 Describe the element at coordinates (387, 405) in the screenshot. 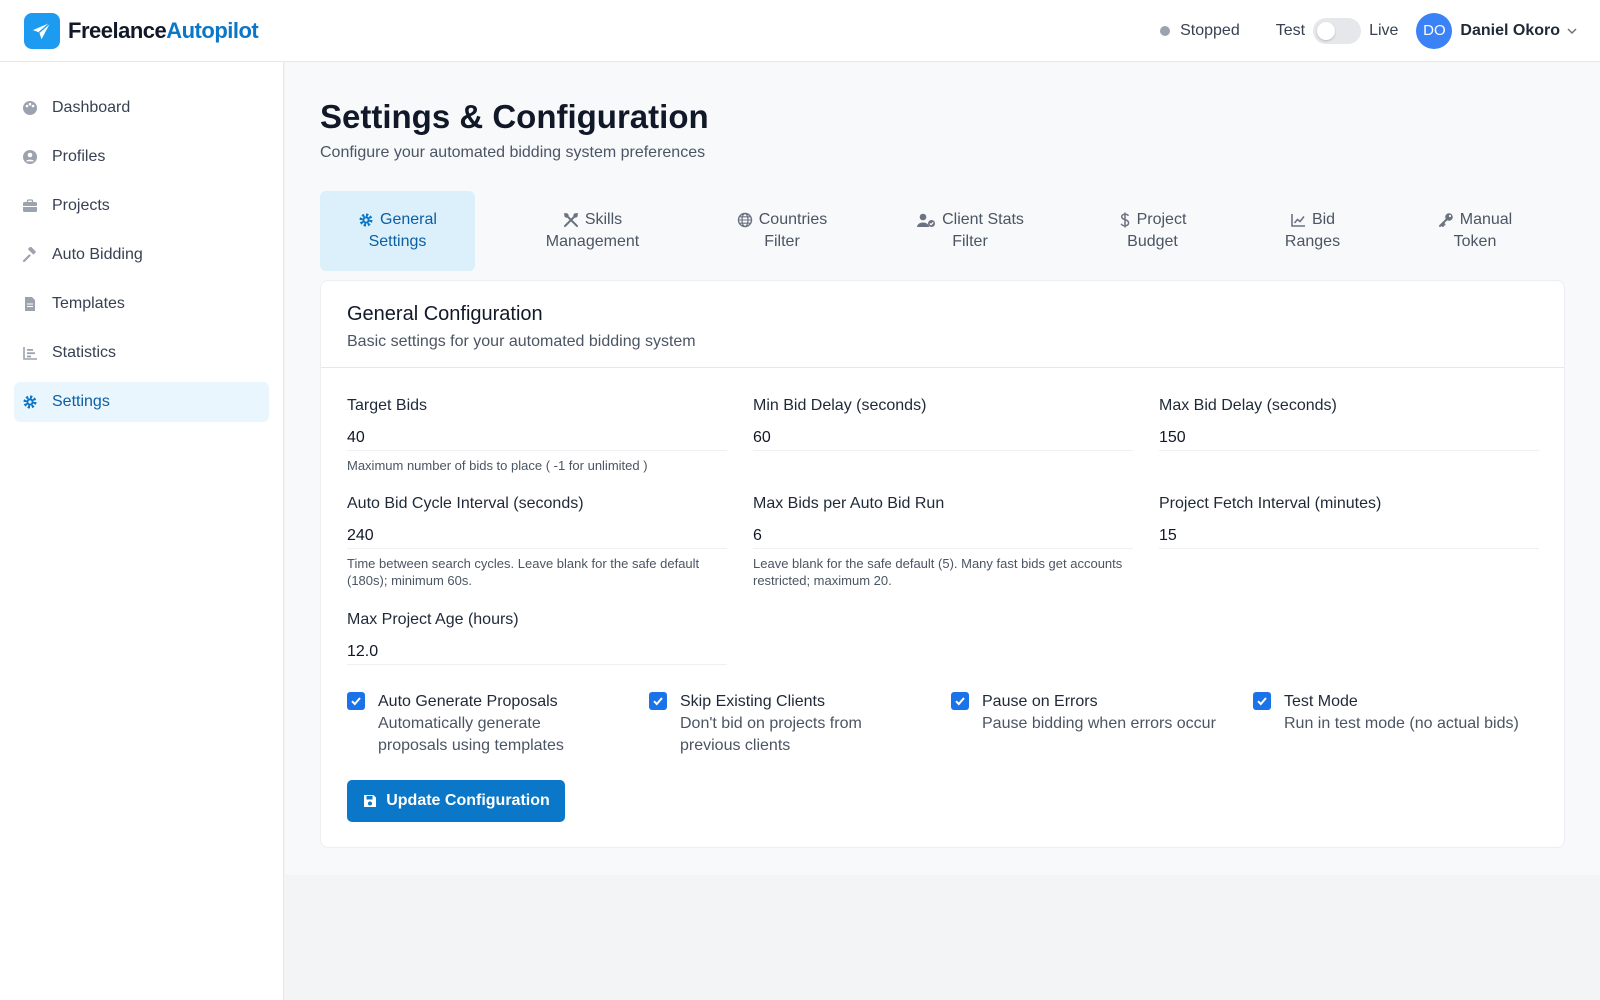

I see `field-label: Target Bids` at that location.